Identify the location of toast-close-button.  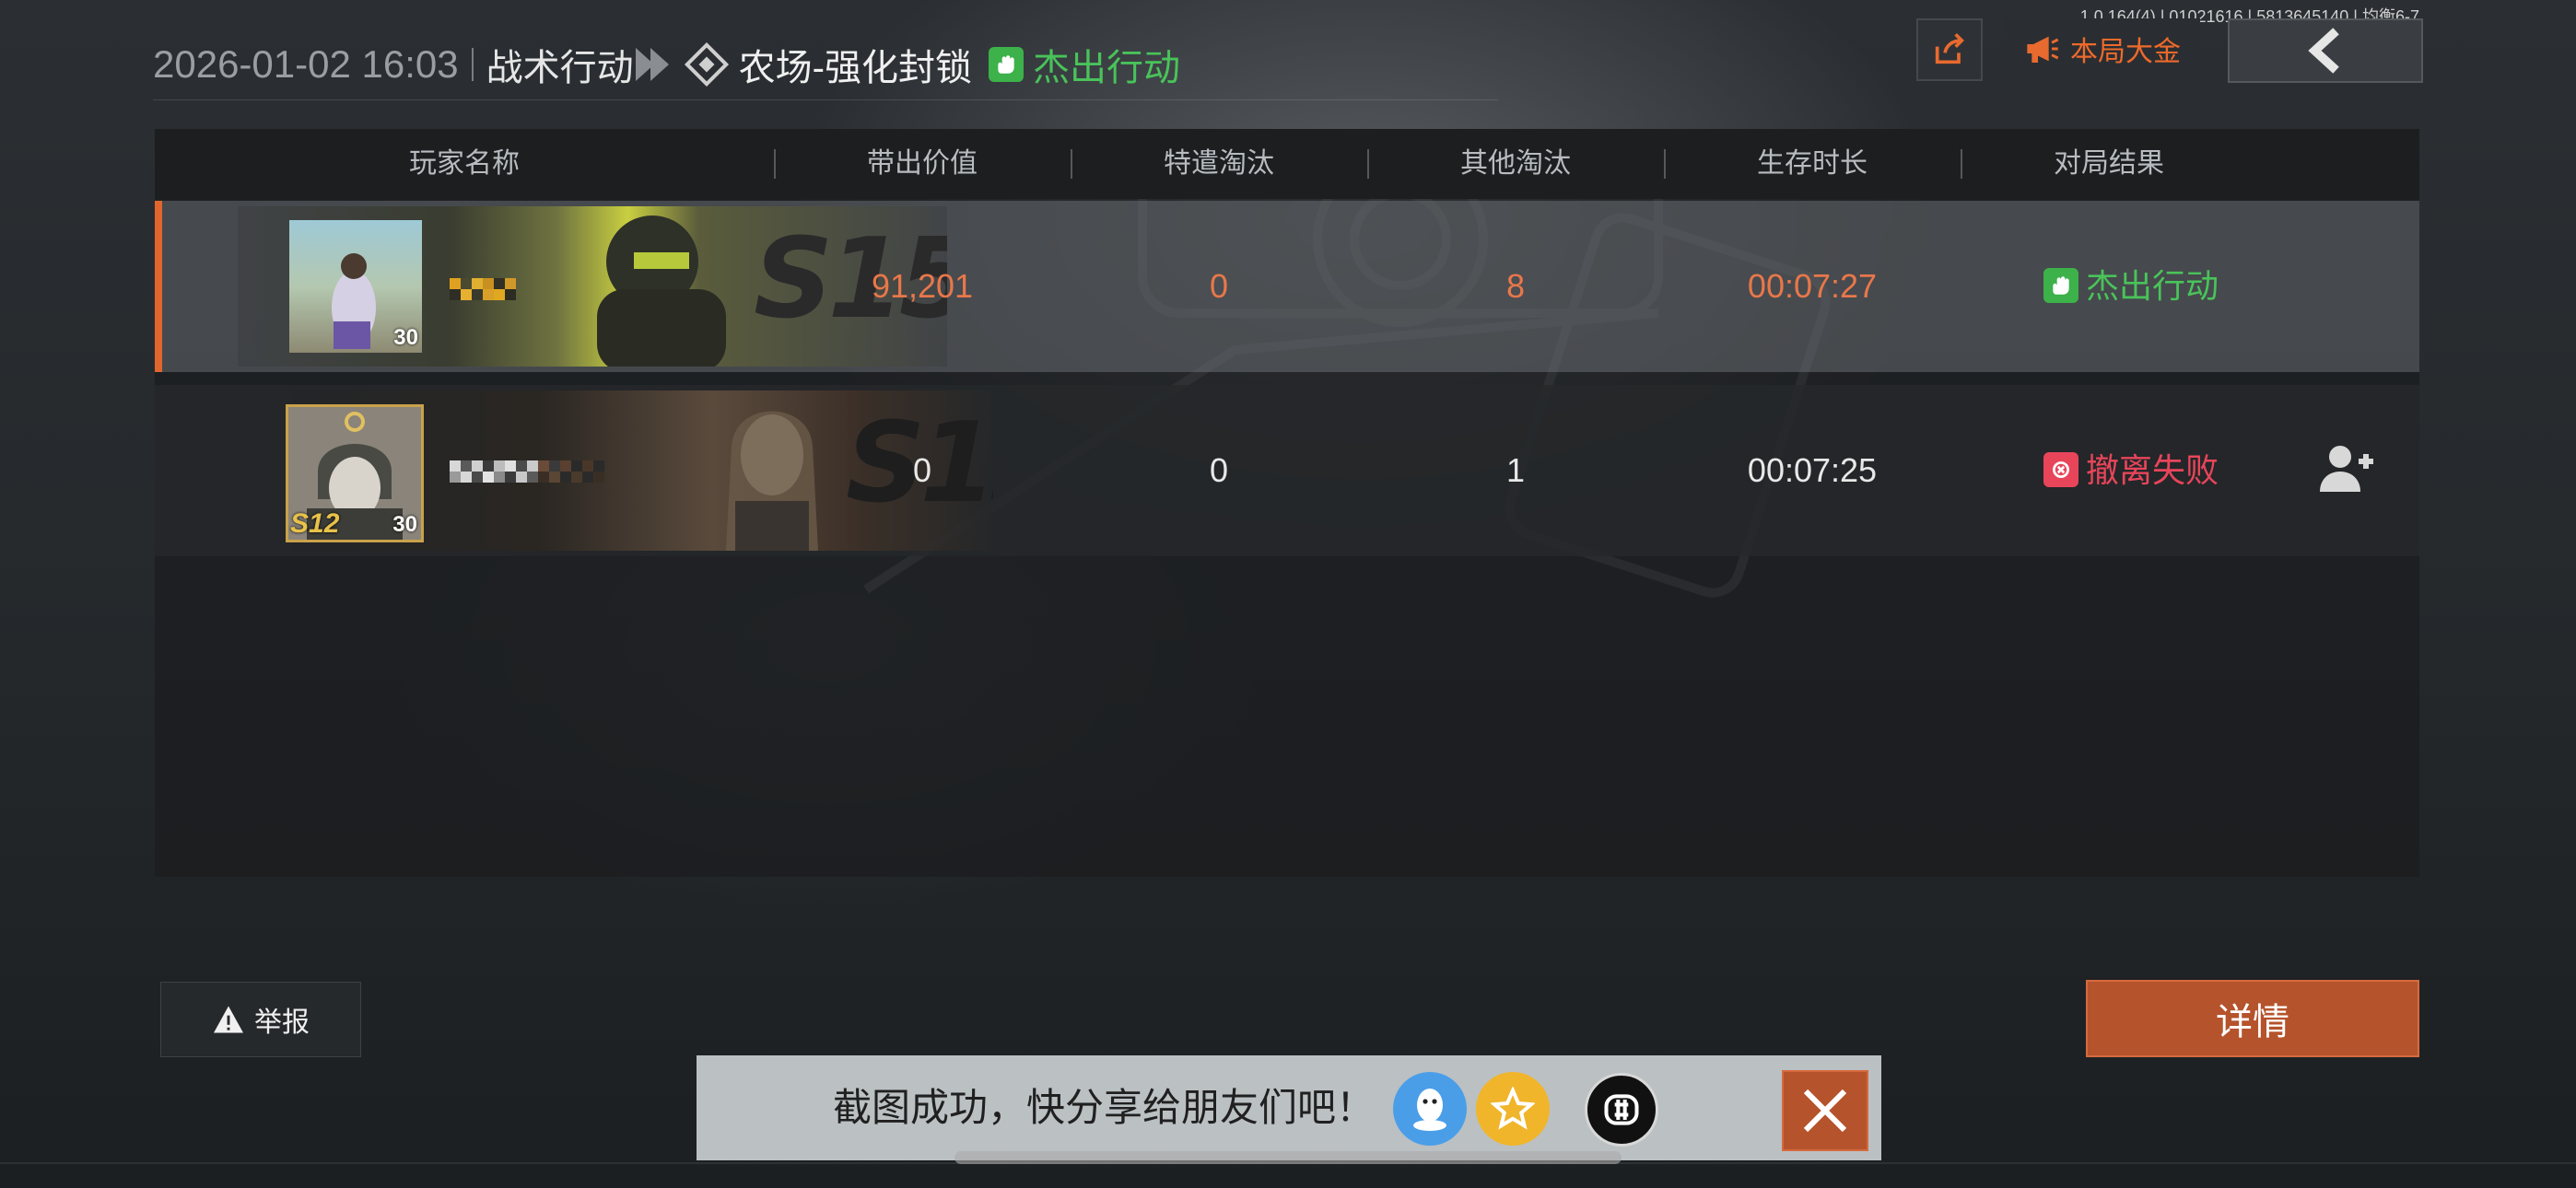
(1825, 1110).